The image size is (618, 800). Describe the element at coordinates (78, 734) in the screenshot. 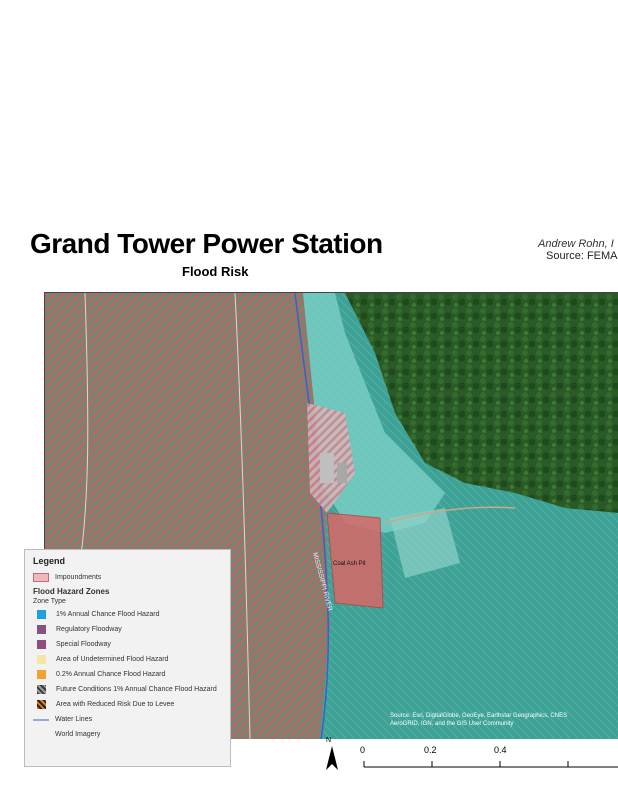

I see `legend-label-imagery: World Imagery` at that location.